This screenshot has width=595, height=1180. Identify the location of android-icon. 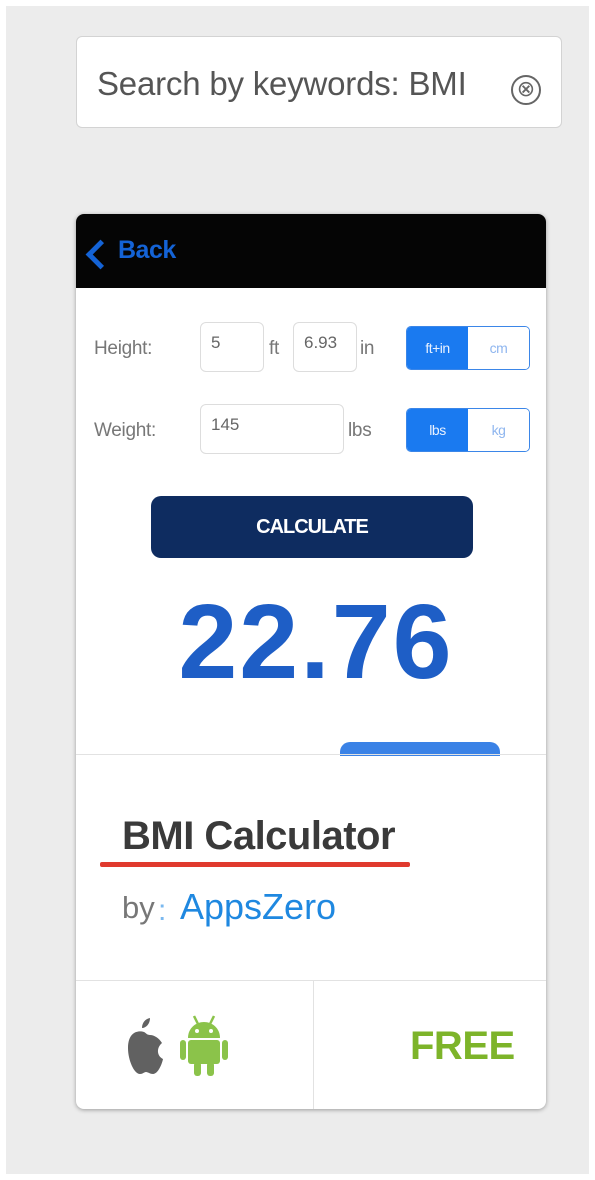
(204, 1048).